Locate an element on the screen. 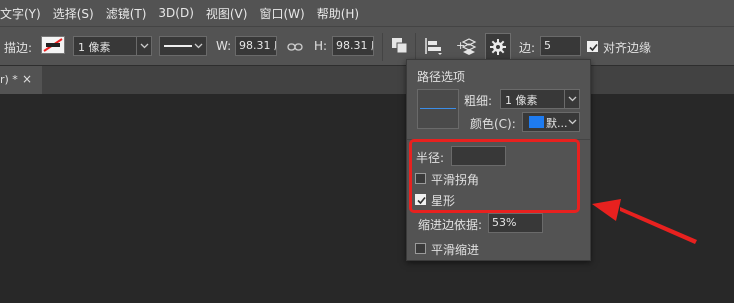 The width and height of the screenshot is (734, 303). sides-label: 边: is located at coordinates (527, 48).